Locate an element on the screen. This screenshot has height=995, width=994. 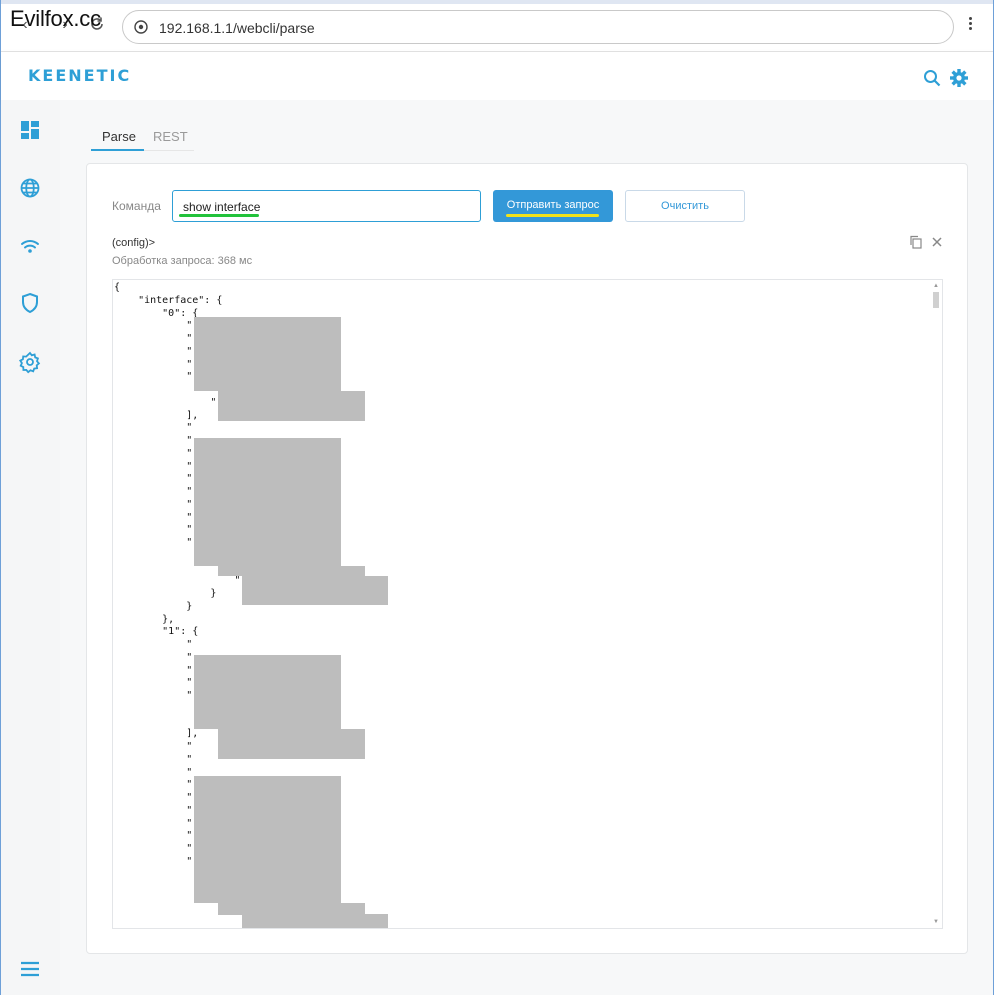
scroll-thumb is located at coordinates (936, 300).